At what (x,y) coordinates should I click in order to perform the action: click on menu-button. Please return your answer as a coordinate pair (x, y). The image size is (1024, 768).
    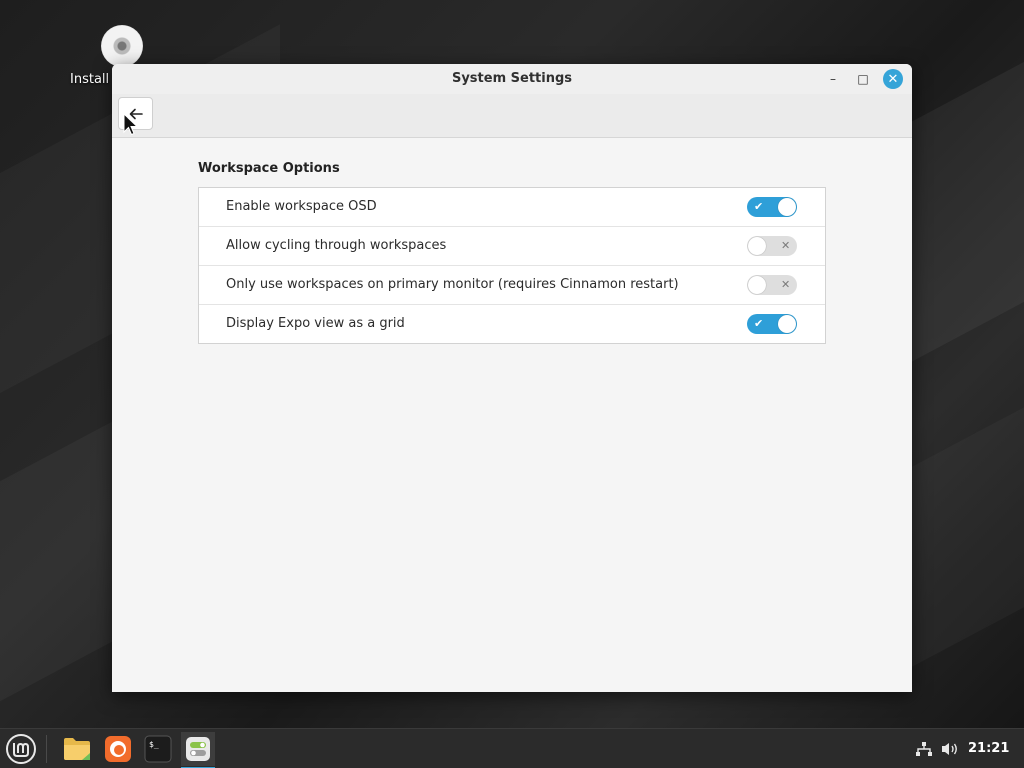
    Looking at the image, I should click on (21, 749).